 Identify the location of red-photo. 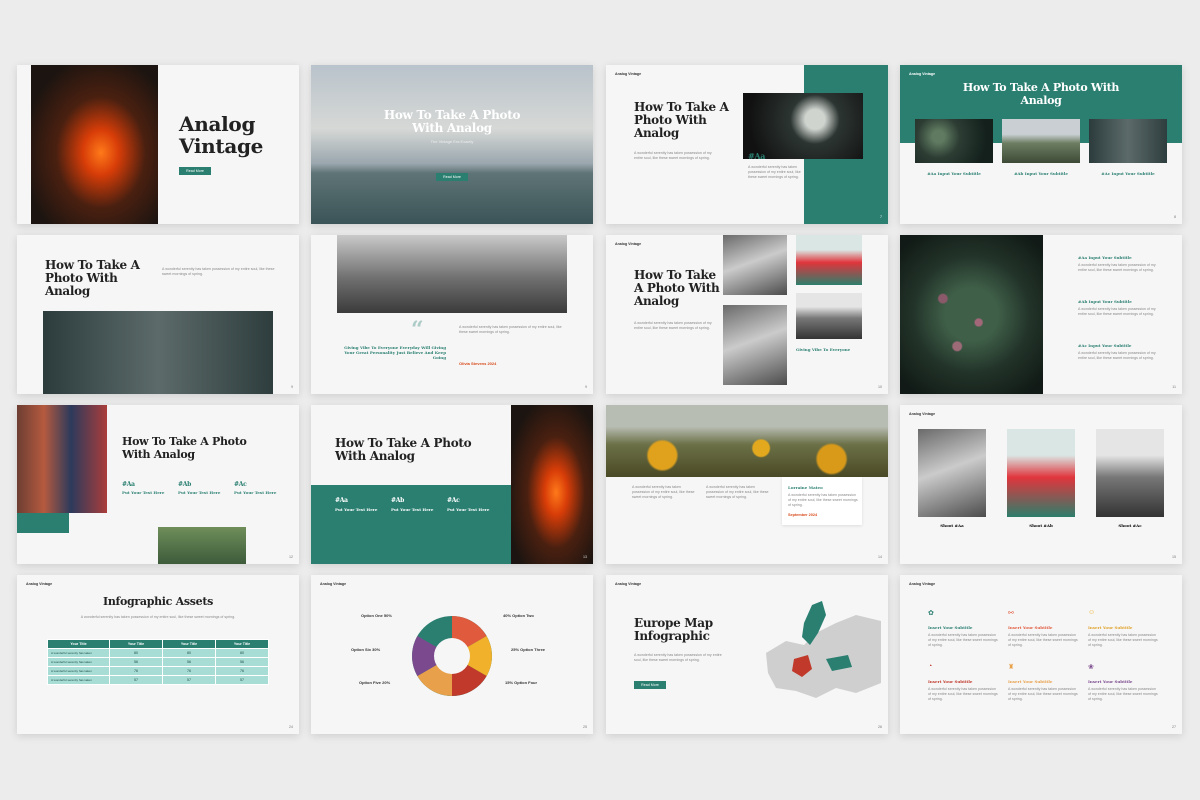
(829, 260).